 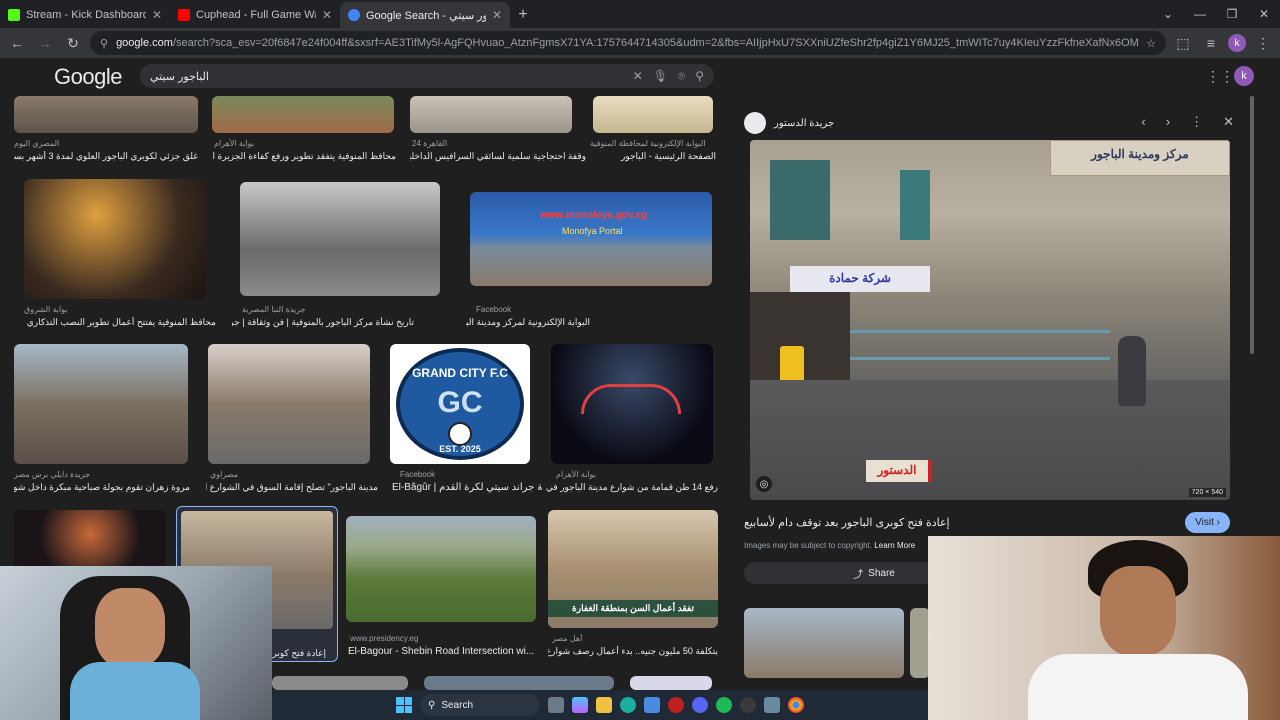 I want to click on new-tab-button: +, so click(x=523, y=15).